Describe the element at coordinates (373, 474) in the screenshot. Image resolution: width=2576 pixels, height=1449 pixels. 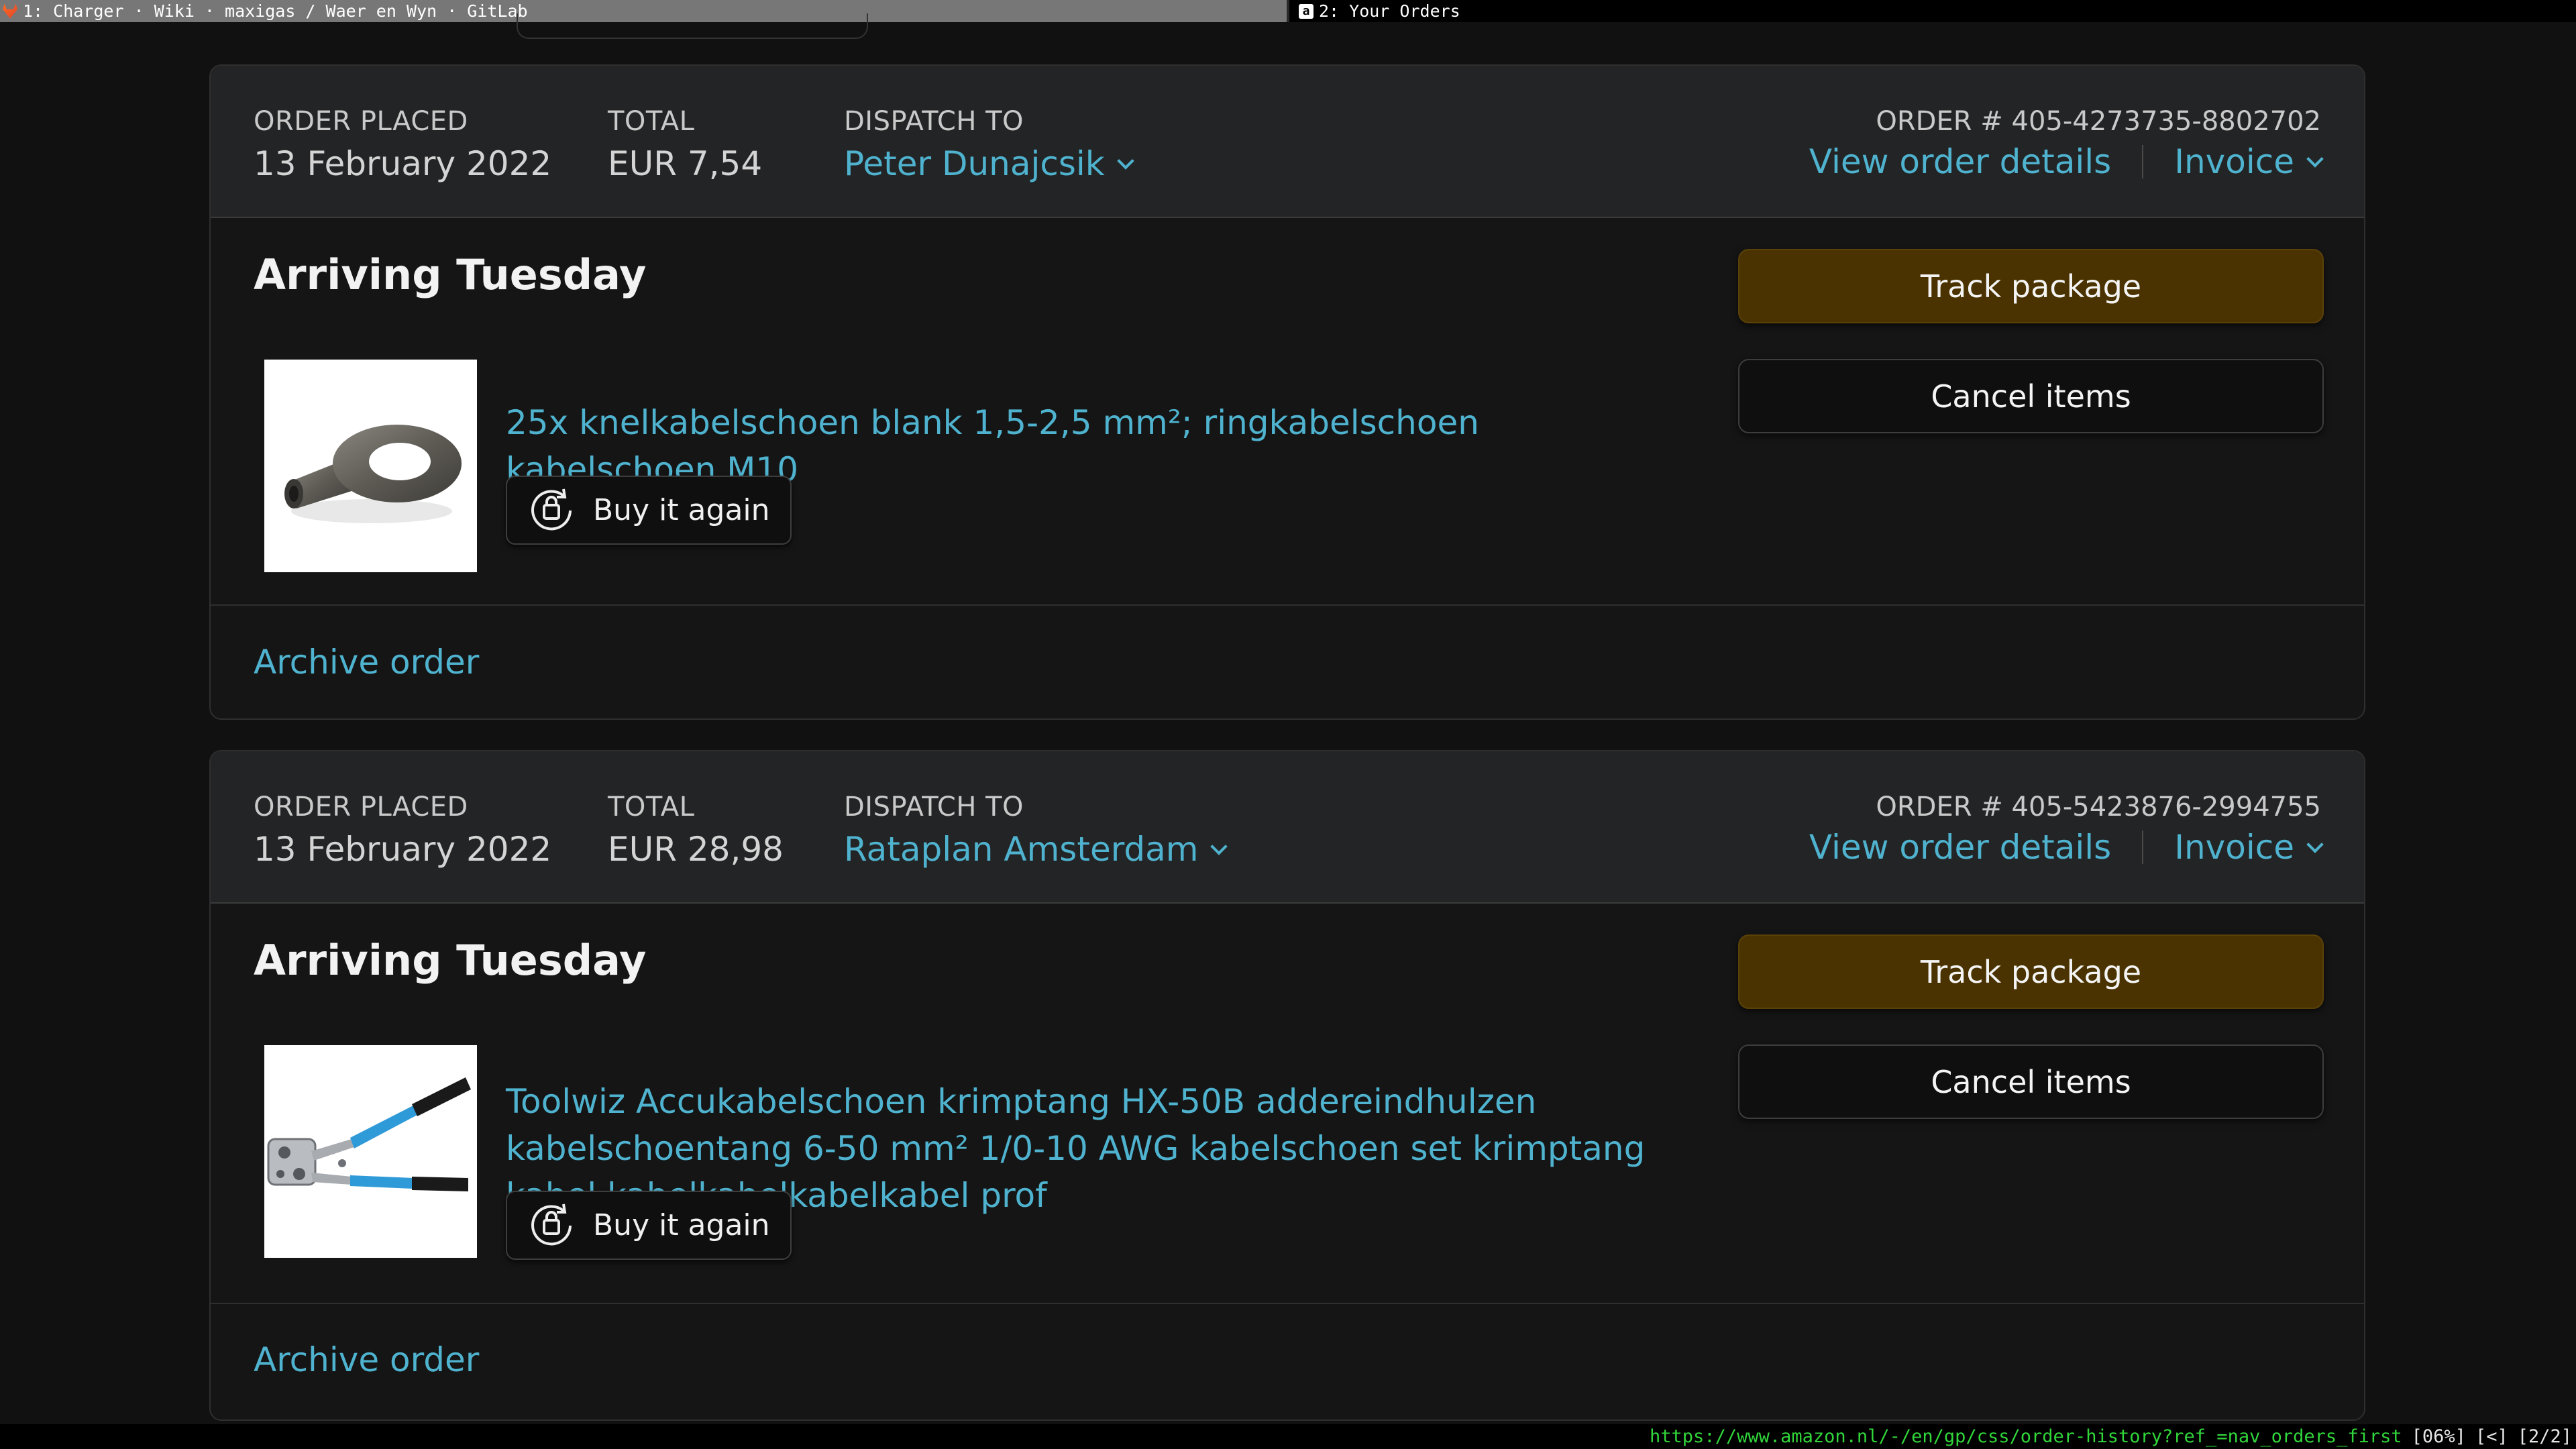
I see `ring-terminal-image` at that location.